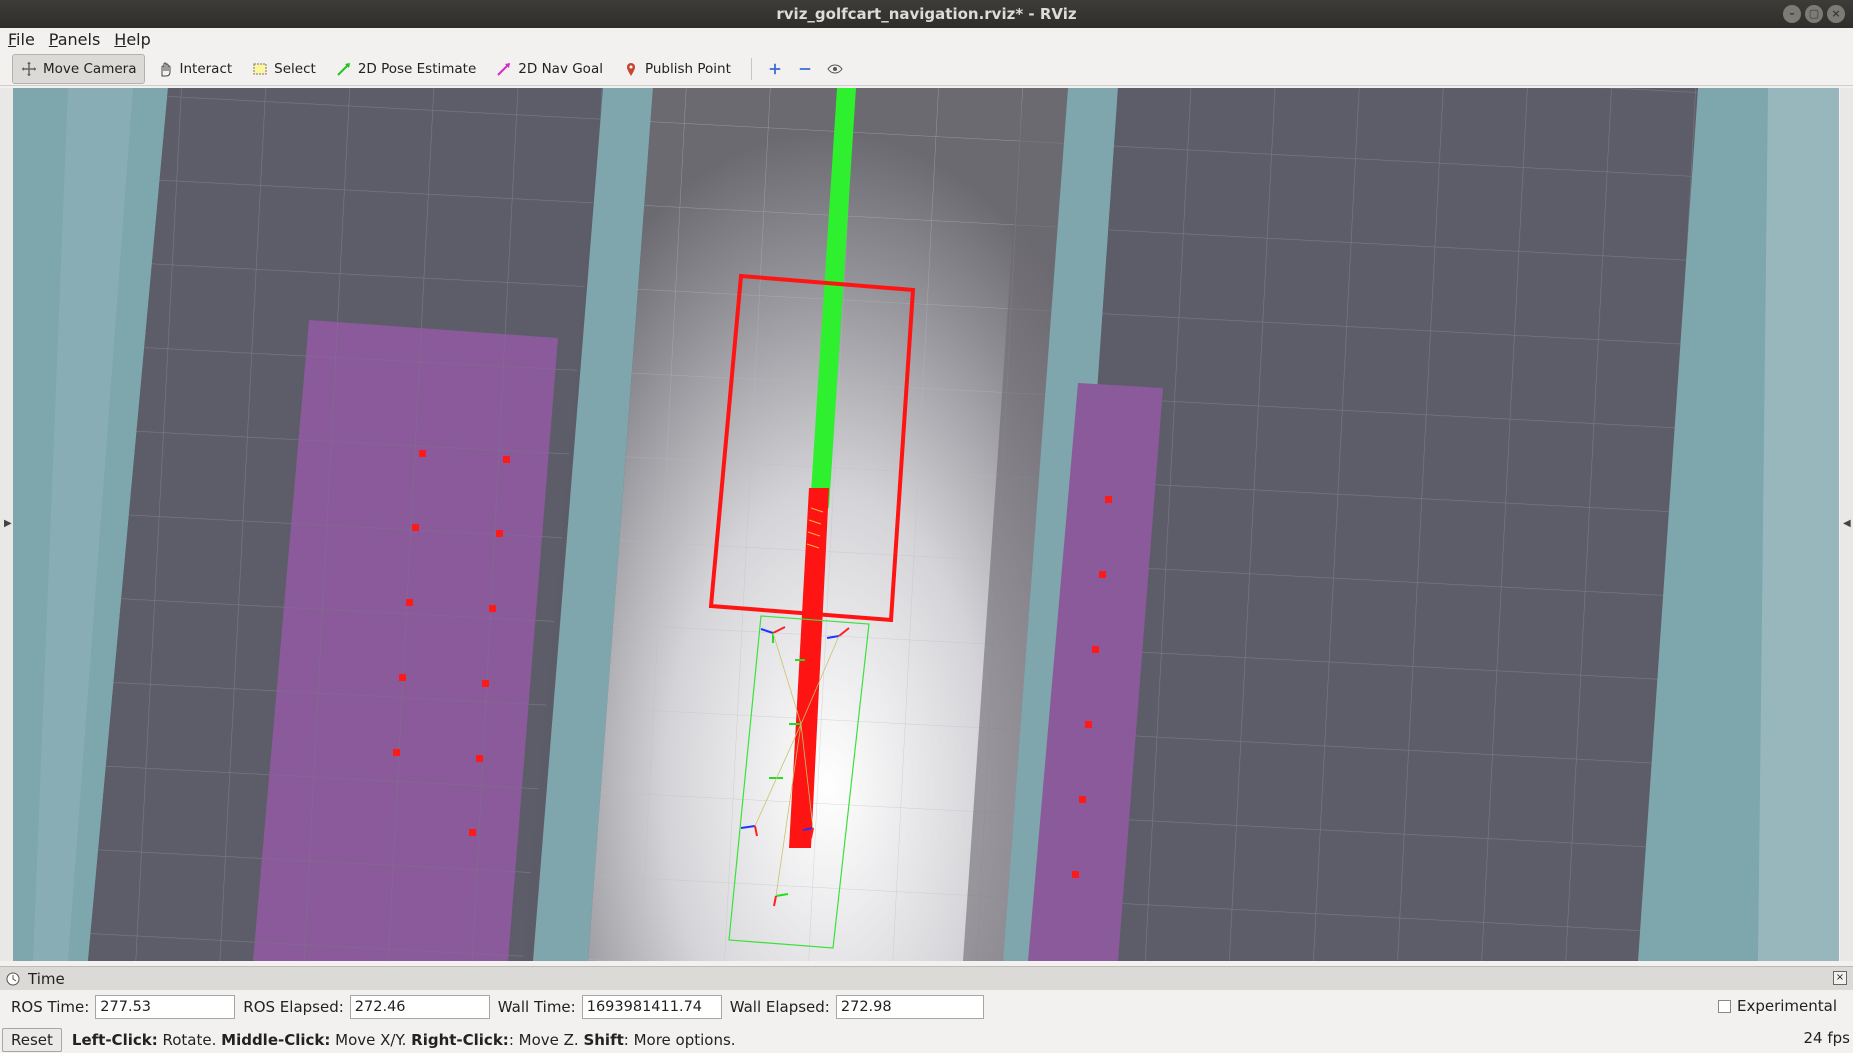 The height and width of the screenshot is (1053, 1853). Describe the element at coordinates (114, 1039) in the screenshot. I see `hint-left-click: Left-Click:` at that location.